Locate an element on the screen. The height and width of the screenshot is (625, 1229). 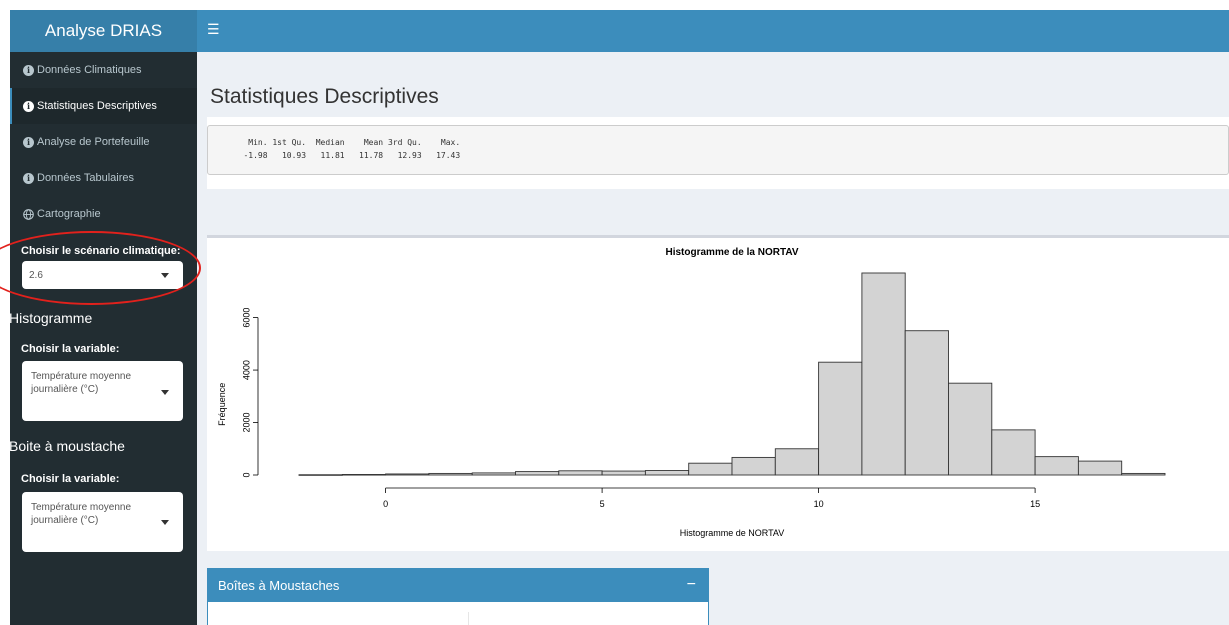
x-axis-label: Histogramme de NORTAV is located at coordinates (732, 533).